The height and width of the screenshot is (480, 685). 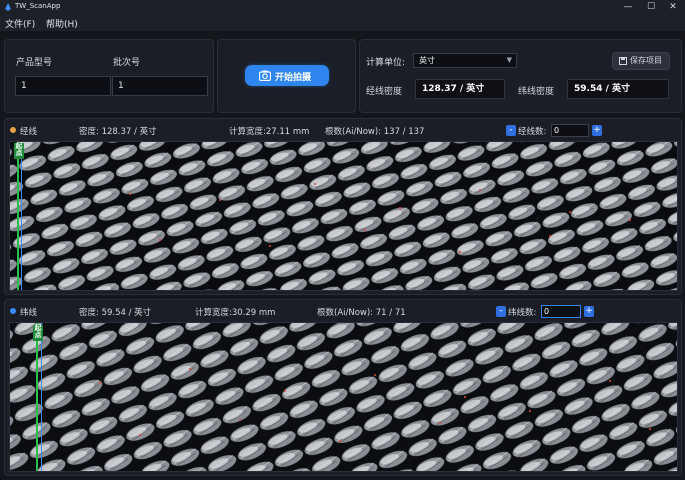 I want to click on weft-status-dot, so click(x=13, y=311).